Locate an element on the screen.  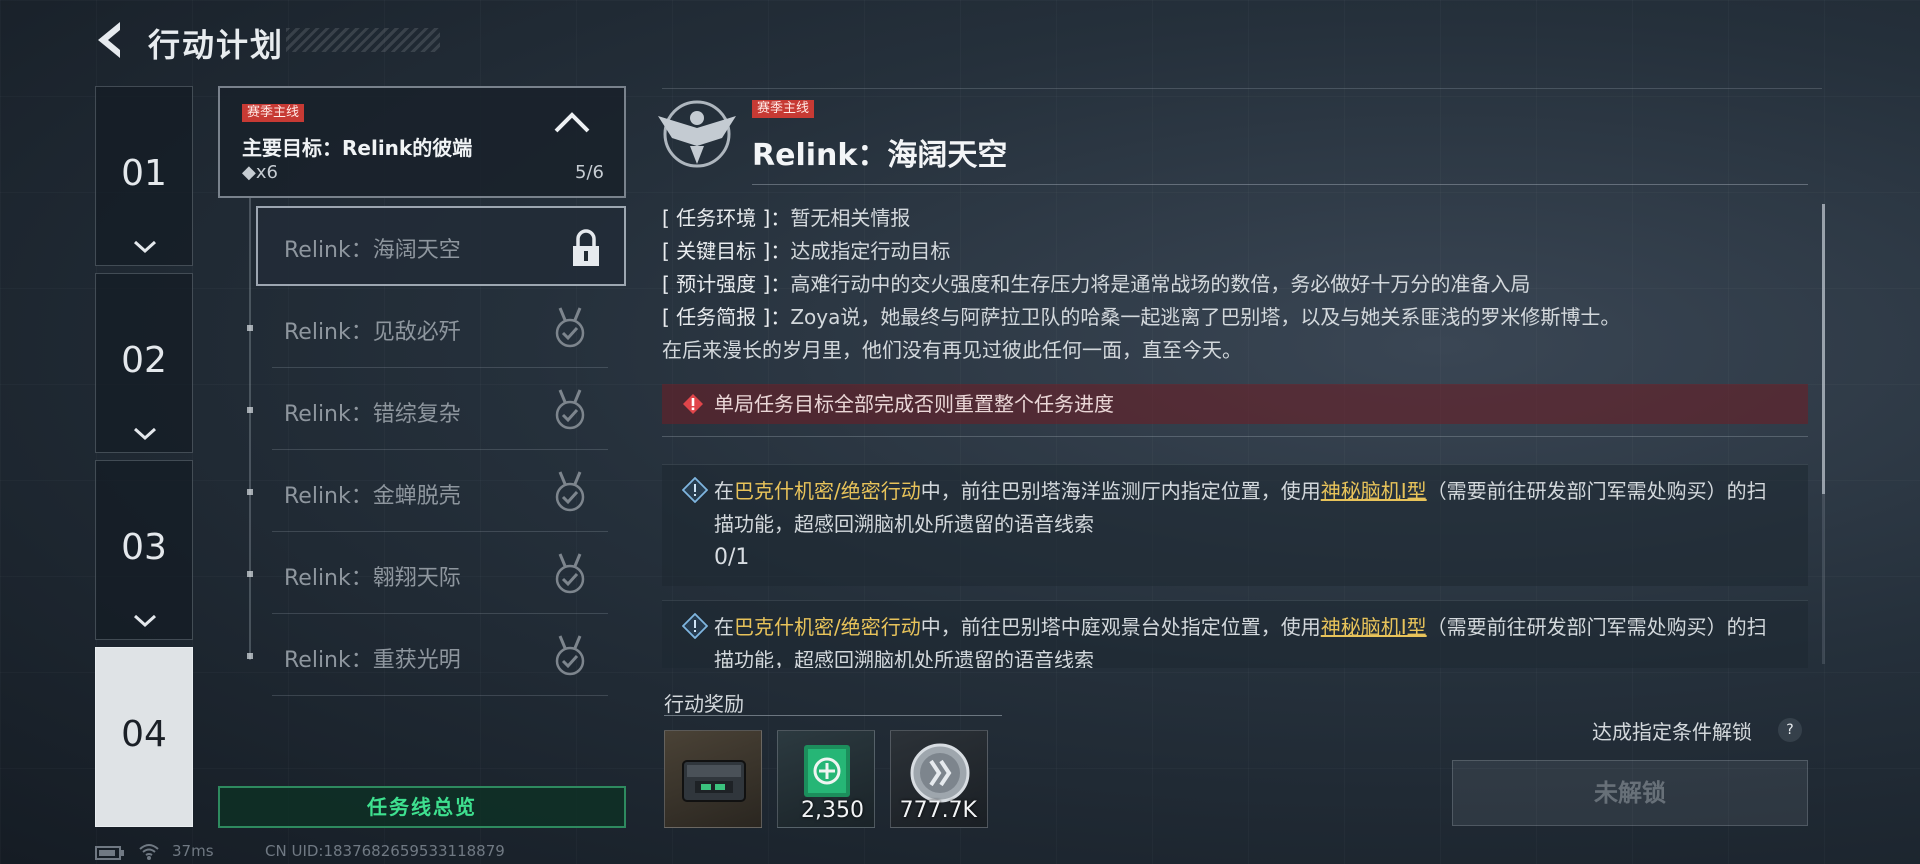
info-value: 暂无相关情报 is located at coordinates (850, 218).